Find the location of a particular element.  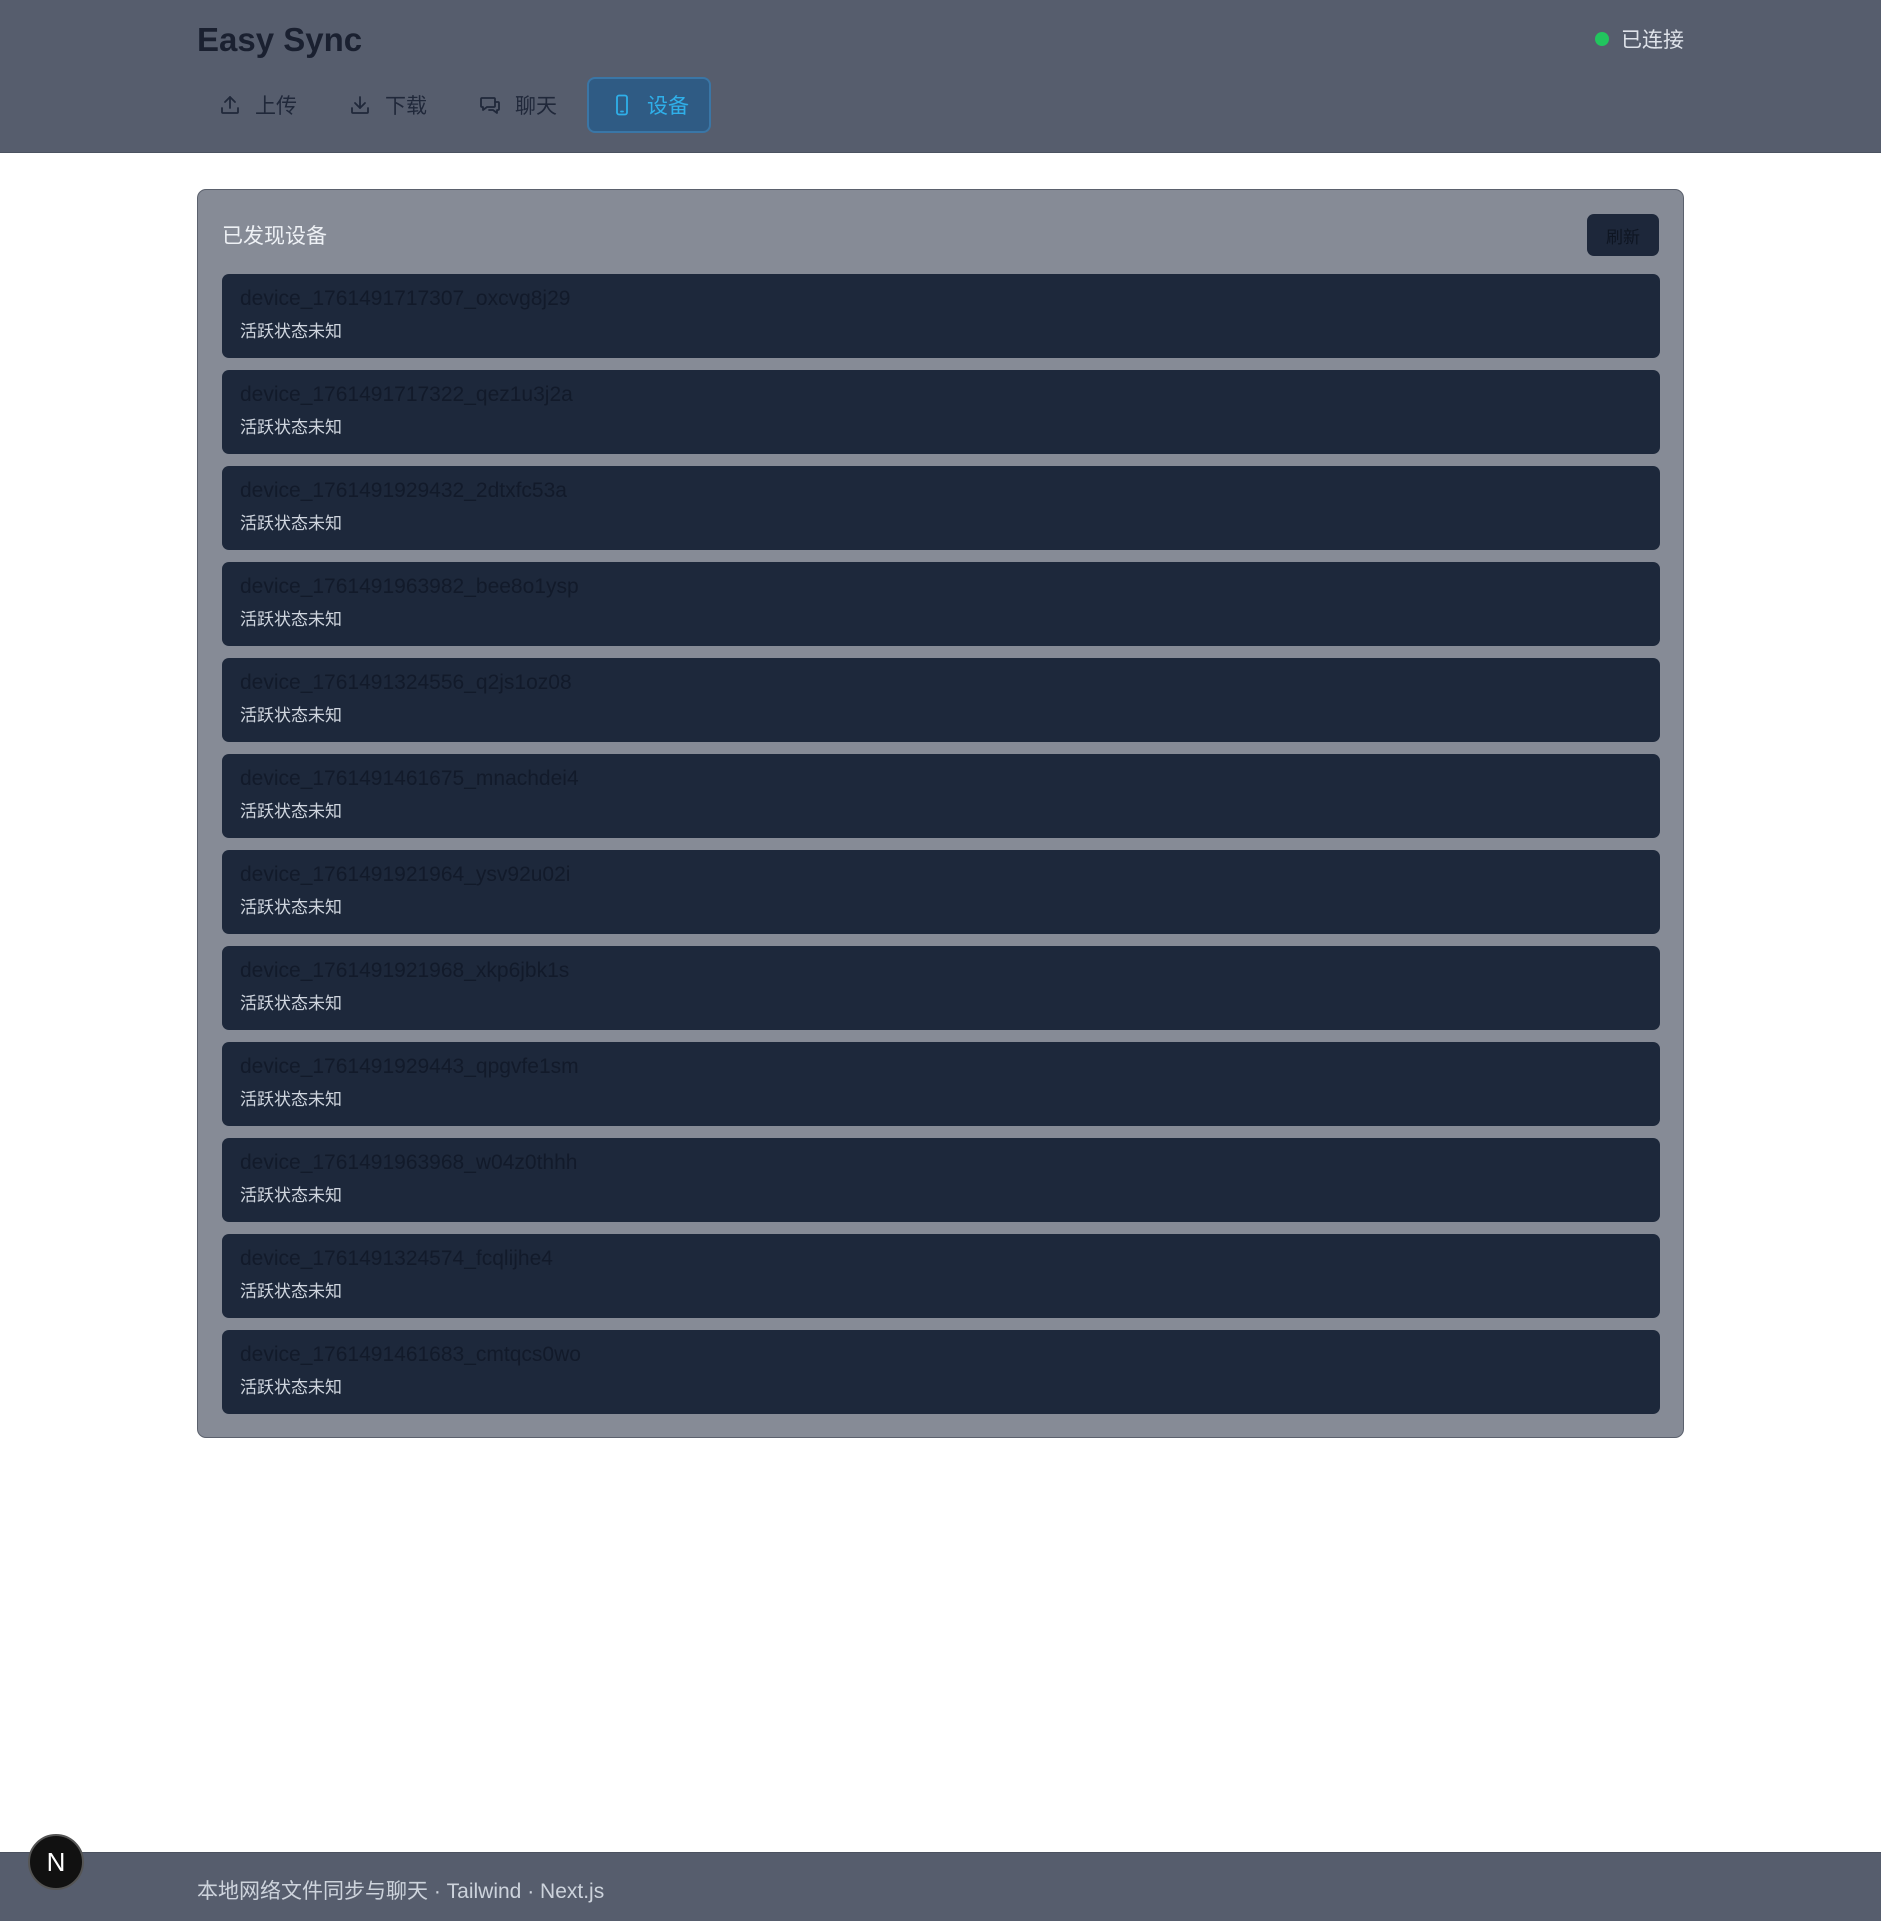

device-item: device_1761491921964_ysv92u02i 活跃状态未知 is located at coordinates (941, 892).